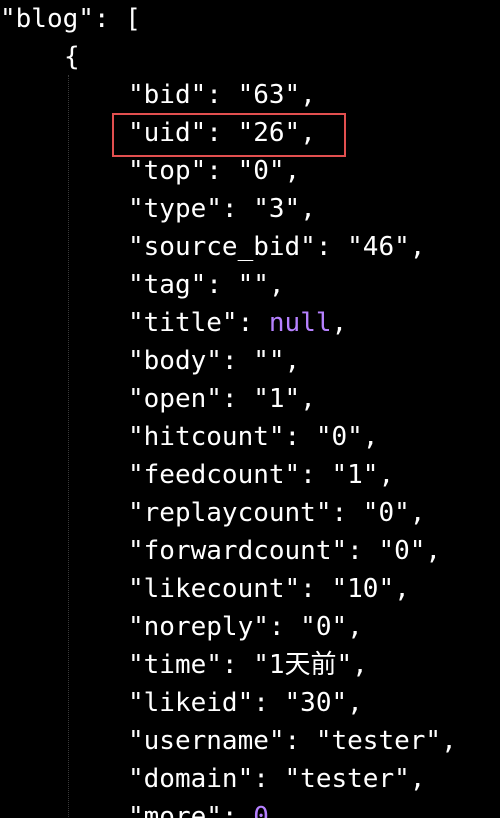  What do you see at coordinates (72, 57) in the screenshot?
I see `code-line-open-brace: {` at bounding box center [72, 57].